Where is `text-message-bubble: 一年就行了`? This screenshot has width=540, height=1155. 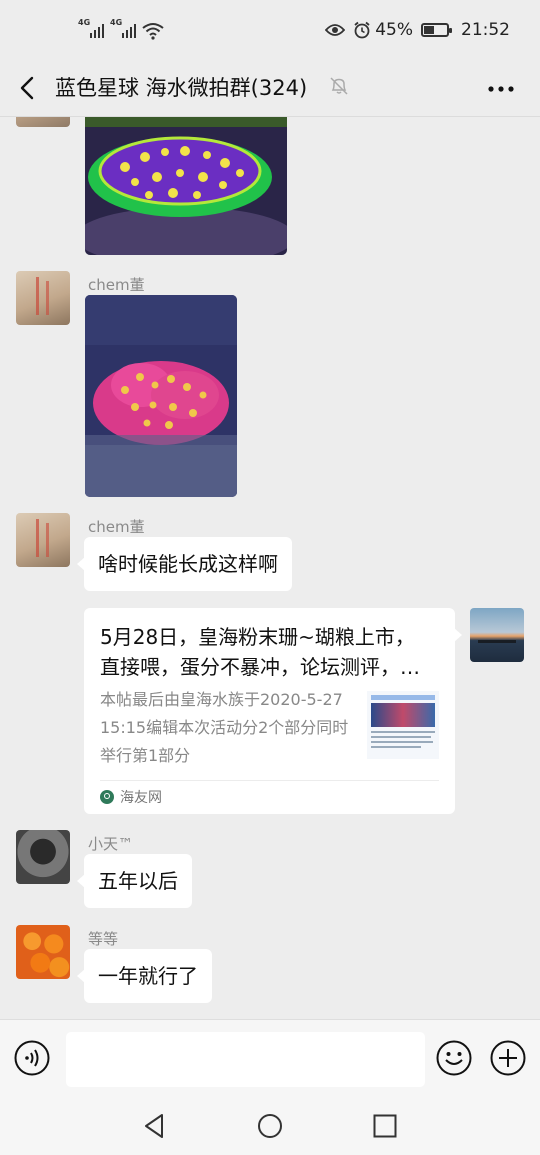
text-message-bubble: 一年就行了 is located at coordinates (144, 976).